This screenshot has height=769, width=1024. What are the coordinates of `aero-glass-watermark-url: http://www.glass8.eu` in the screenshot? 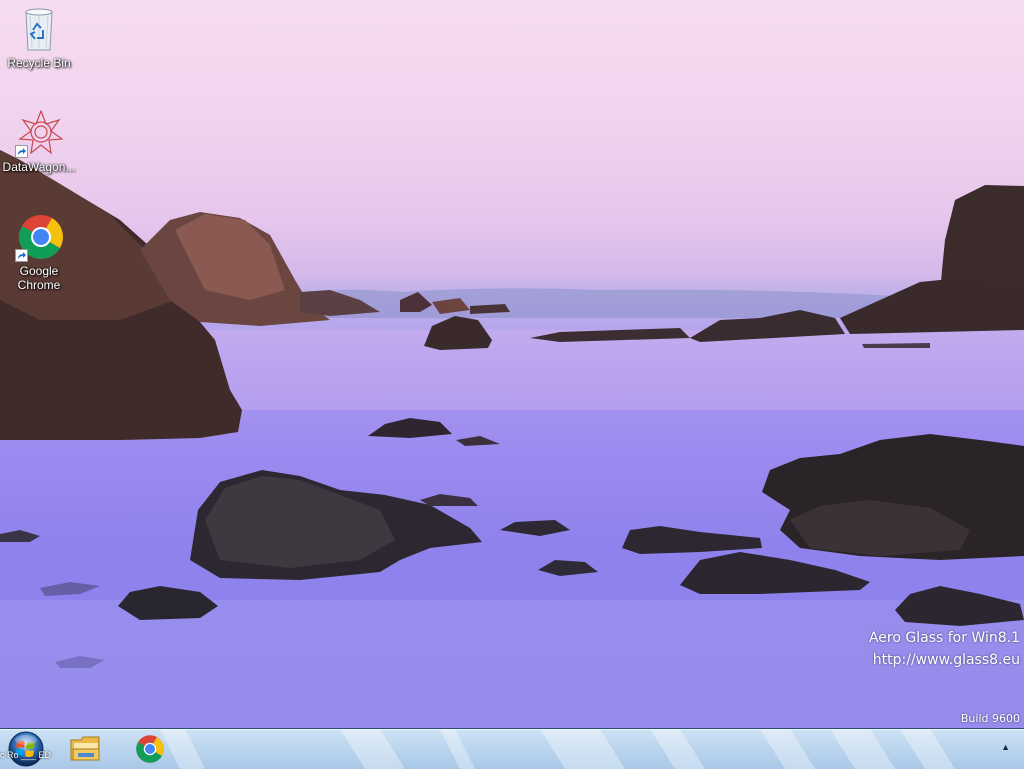 It's located at (946, 660).